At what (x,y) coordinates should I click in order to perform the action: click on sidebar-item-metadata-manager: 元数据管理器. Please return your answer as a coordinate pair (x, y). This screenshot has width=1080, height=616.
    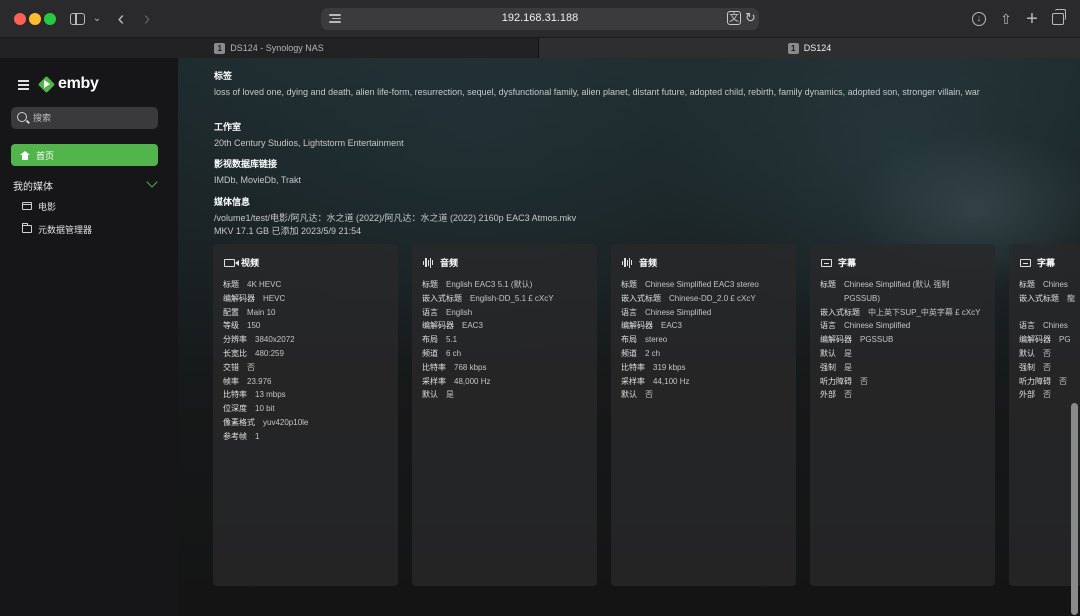
    Looking at the image, I should click on (57, 229).